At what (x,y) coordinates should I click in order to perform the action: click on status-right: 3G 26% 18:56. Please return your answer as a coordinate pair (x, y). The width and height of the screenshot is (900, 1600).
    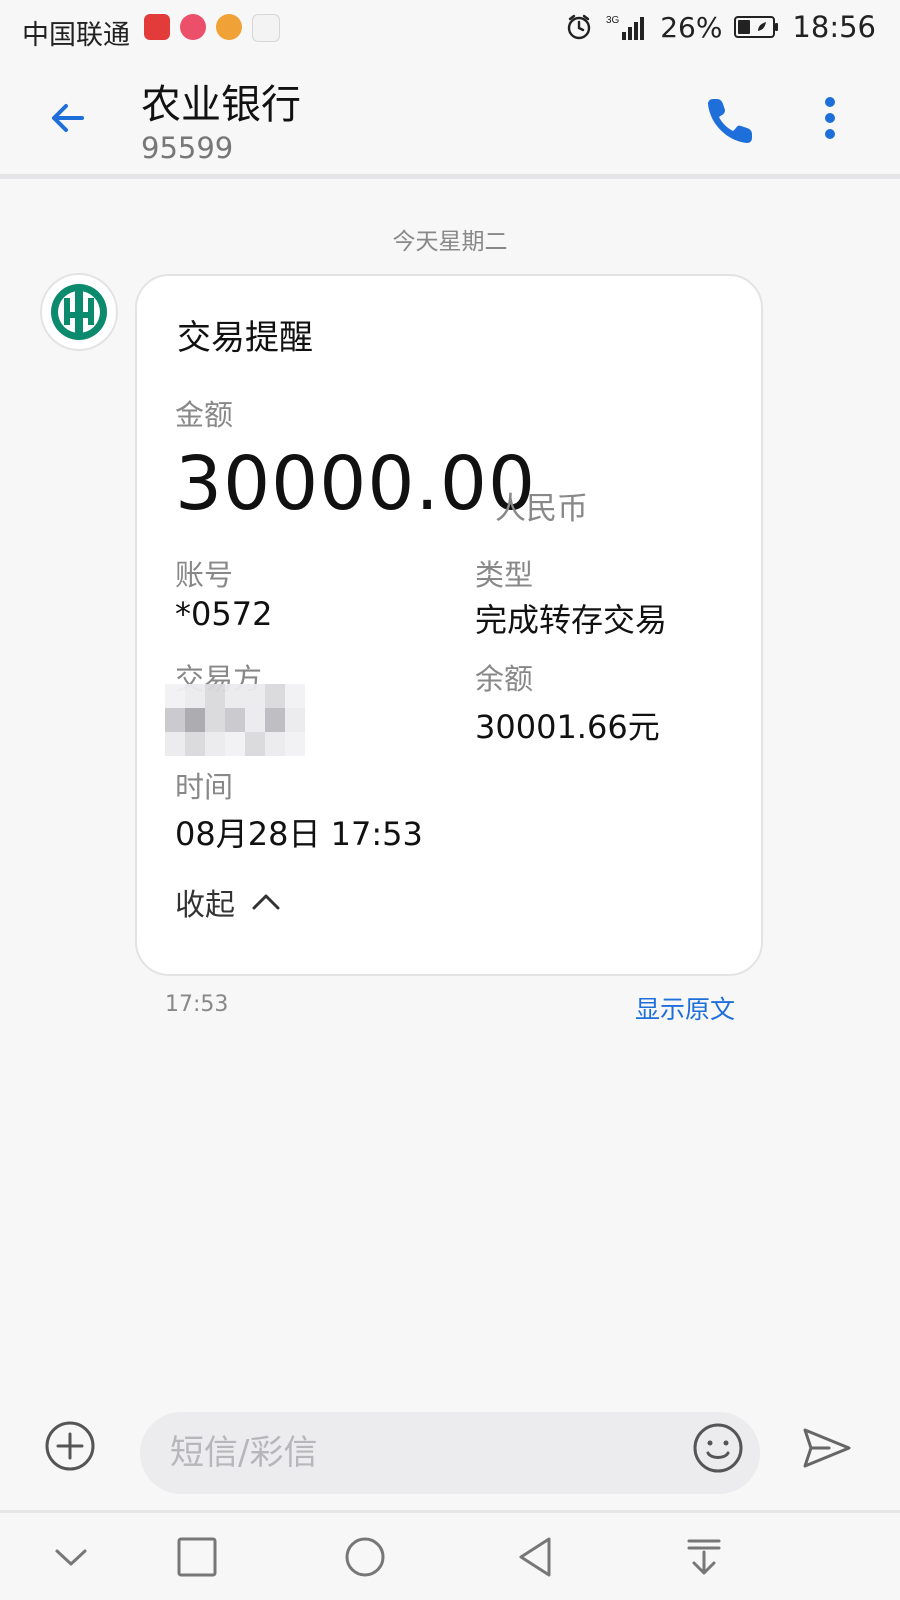
    Looking at the image, I should click on (720, 27).